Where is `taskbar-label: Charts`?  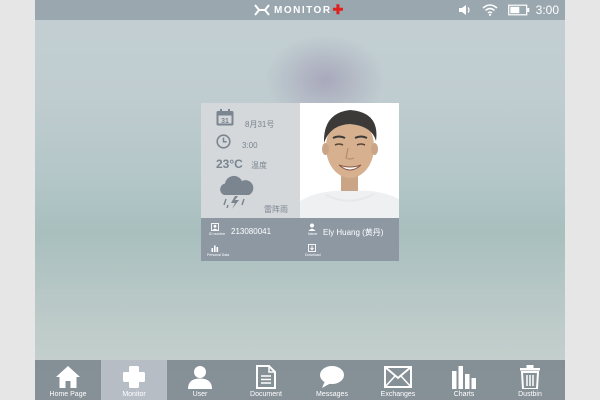 taskbar-label: Charts is located at coordinates (464, 394).